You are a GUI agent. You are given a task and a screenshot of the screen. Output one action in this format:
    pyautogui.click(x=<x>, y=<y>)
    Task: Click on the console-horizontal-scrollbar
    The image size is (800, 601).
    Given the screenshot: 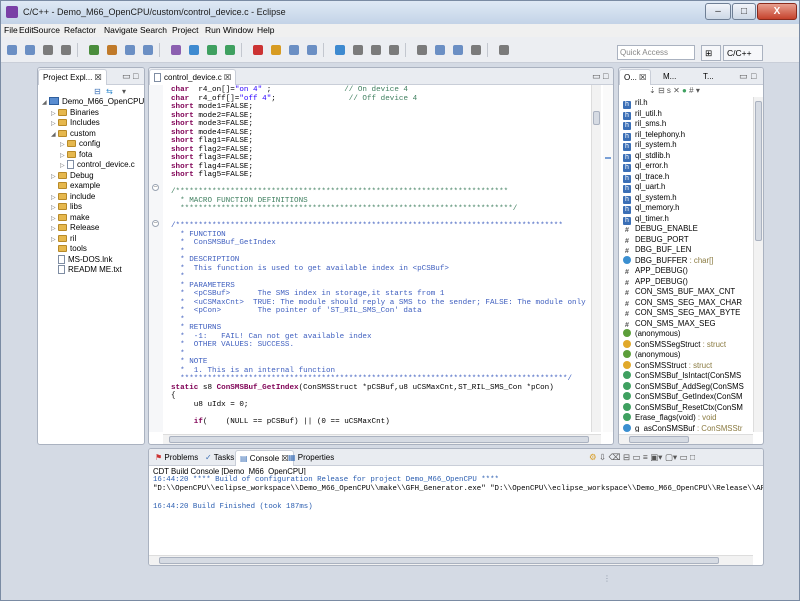 What is the action you would take?
    pyautogui.click(x=451, y=560)
    